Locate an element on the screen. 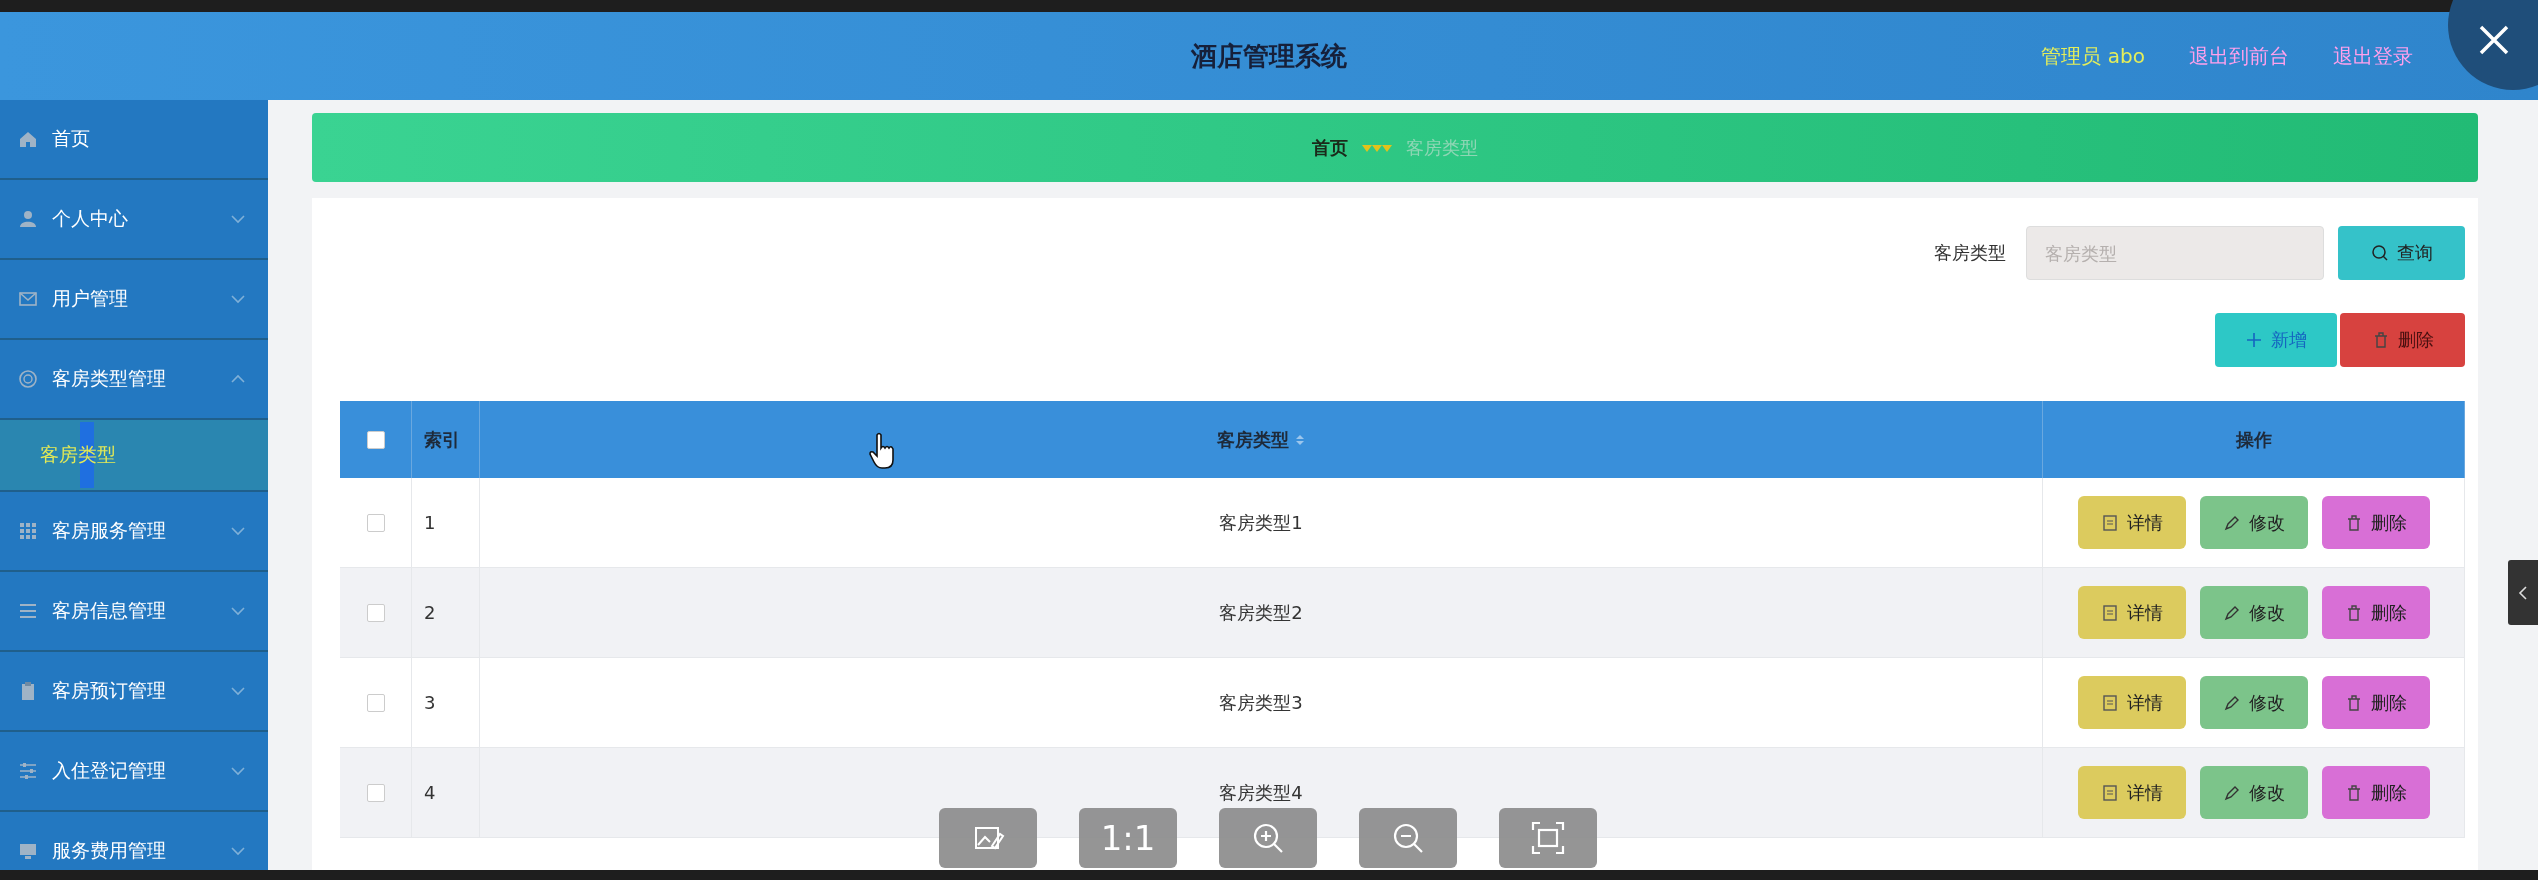  table-cell: 3 is located at coordinates (430, 702).